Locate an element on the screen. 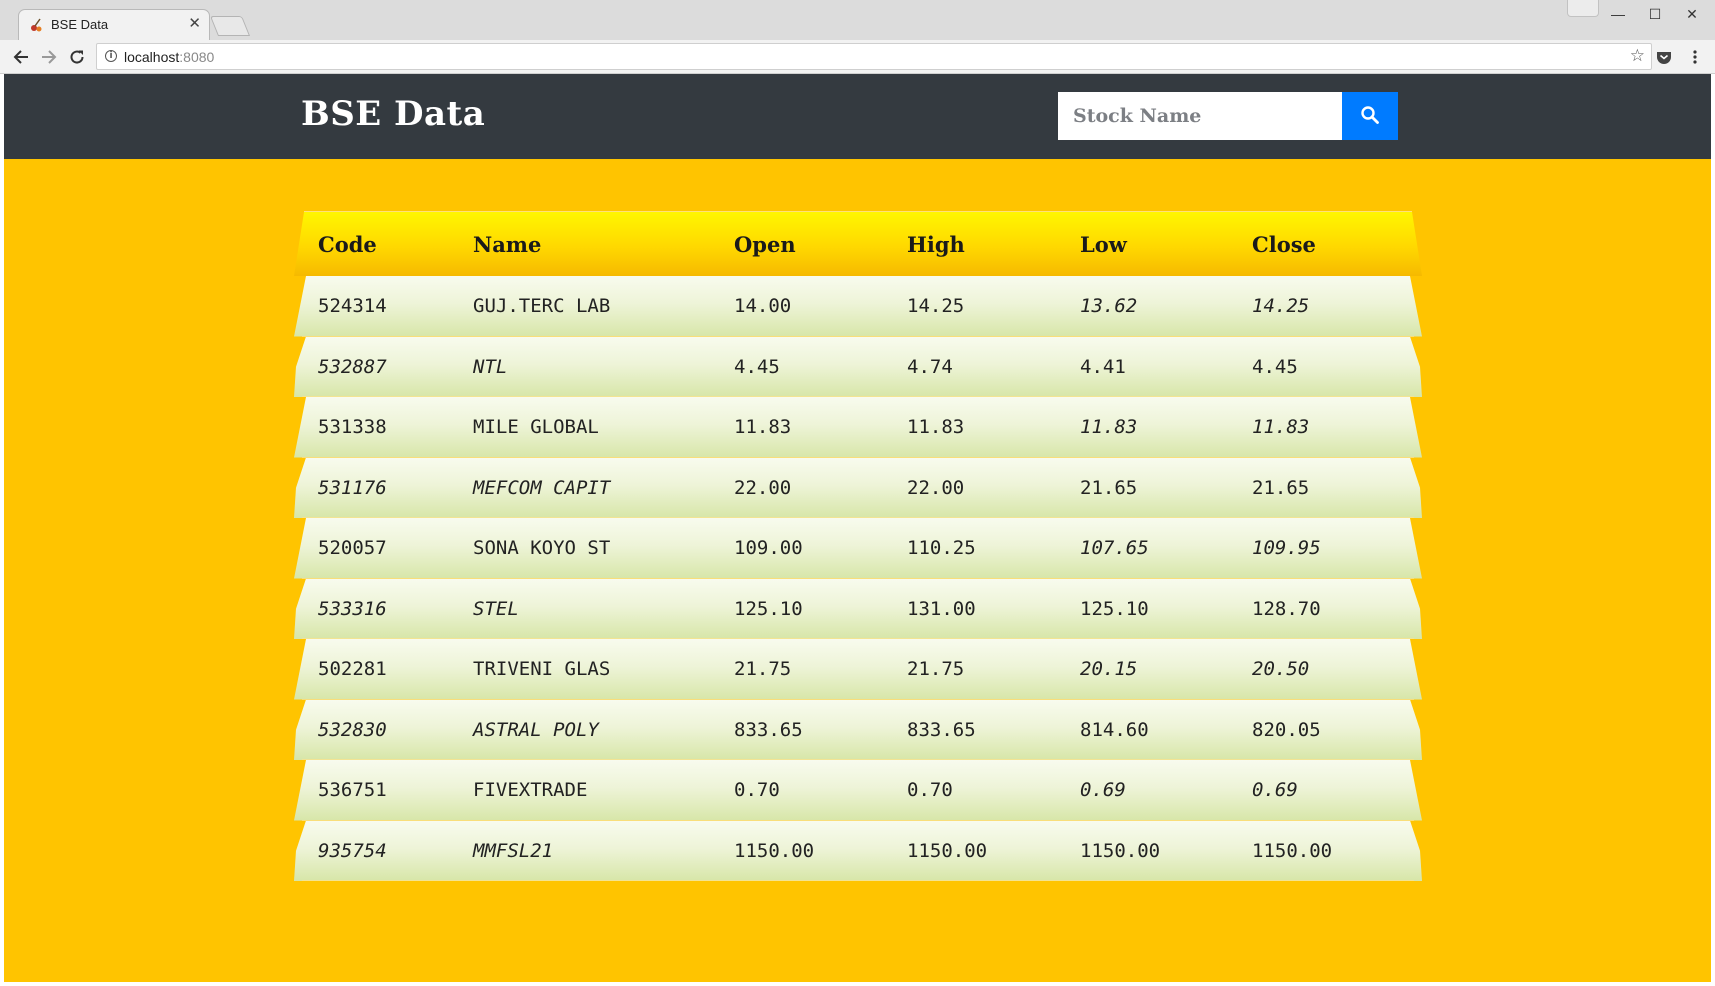  column-header-name: Name is located at coordinates (507, 244).